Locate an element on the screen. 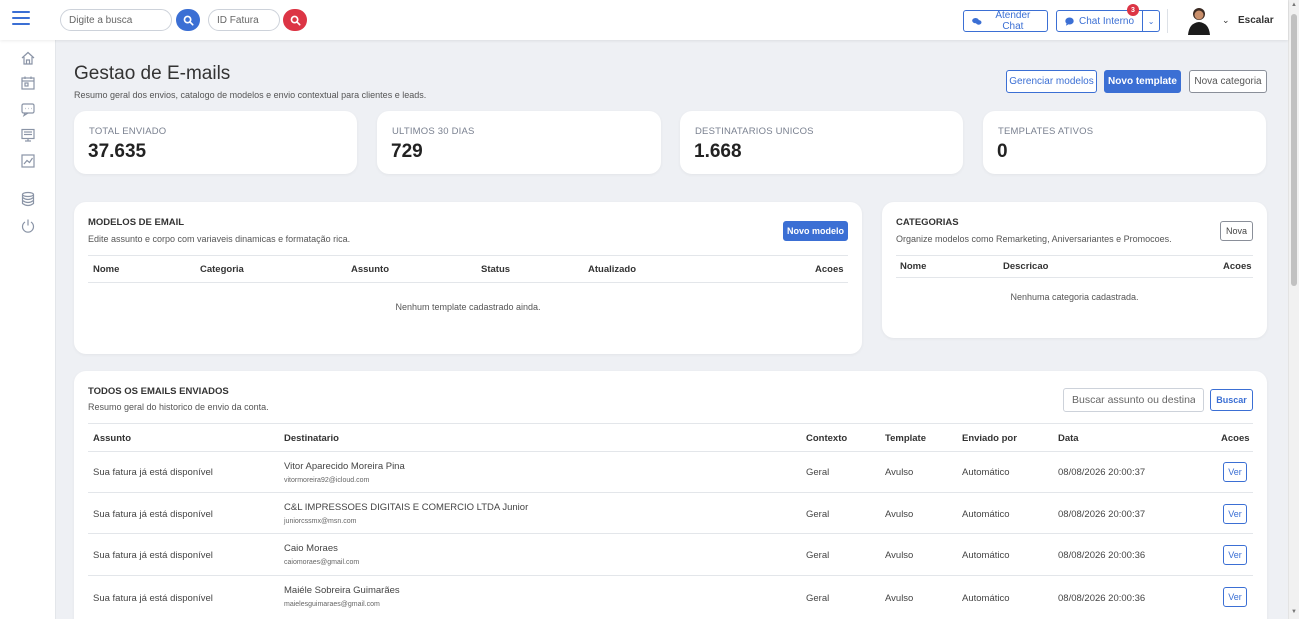 The width and height of the screenshot is (1299, 619). chart-icon is located at coordinates (28, 161).